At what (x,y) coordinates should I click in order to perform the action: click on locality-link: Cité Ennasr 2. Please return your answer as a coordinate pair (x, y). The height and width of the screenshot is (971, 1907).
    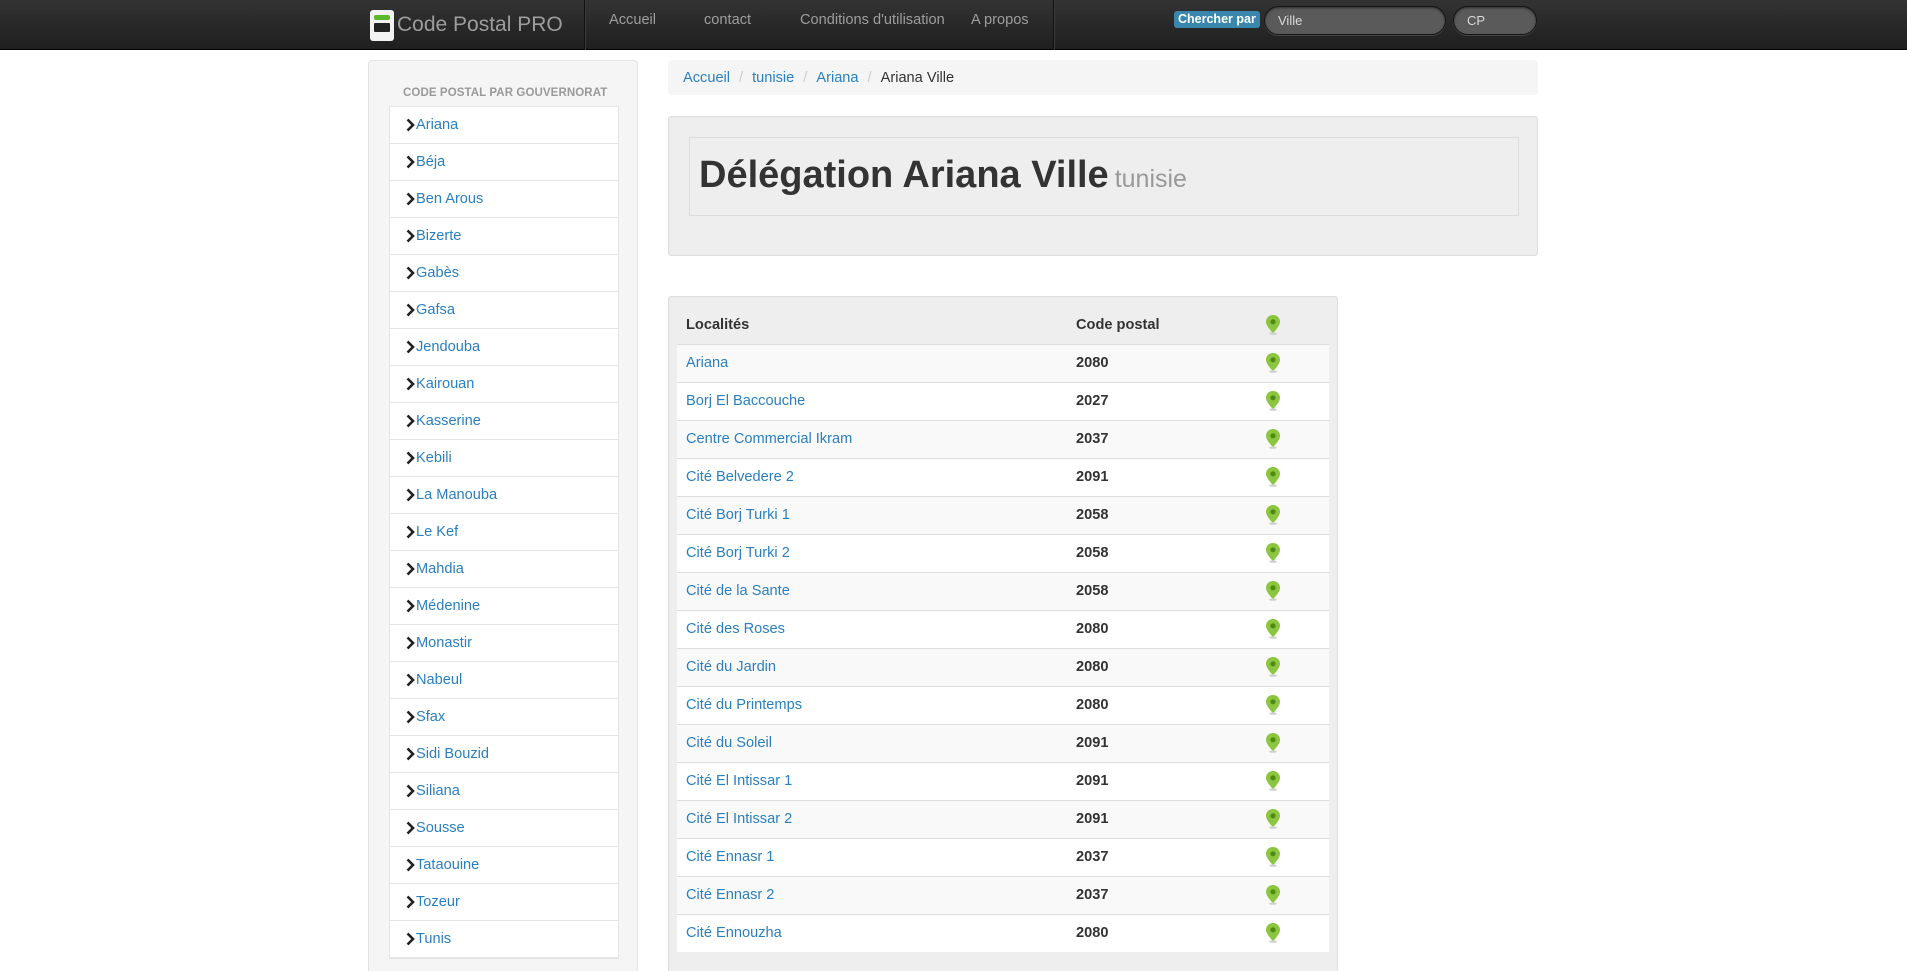
    Looking at the image, I should click on (730, 895).